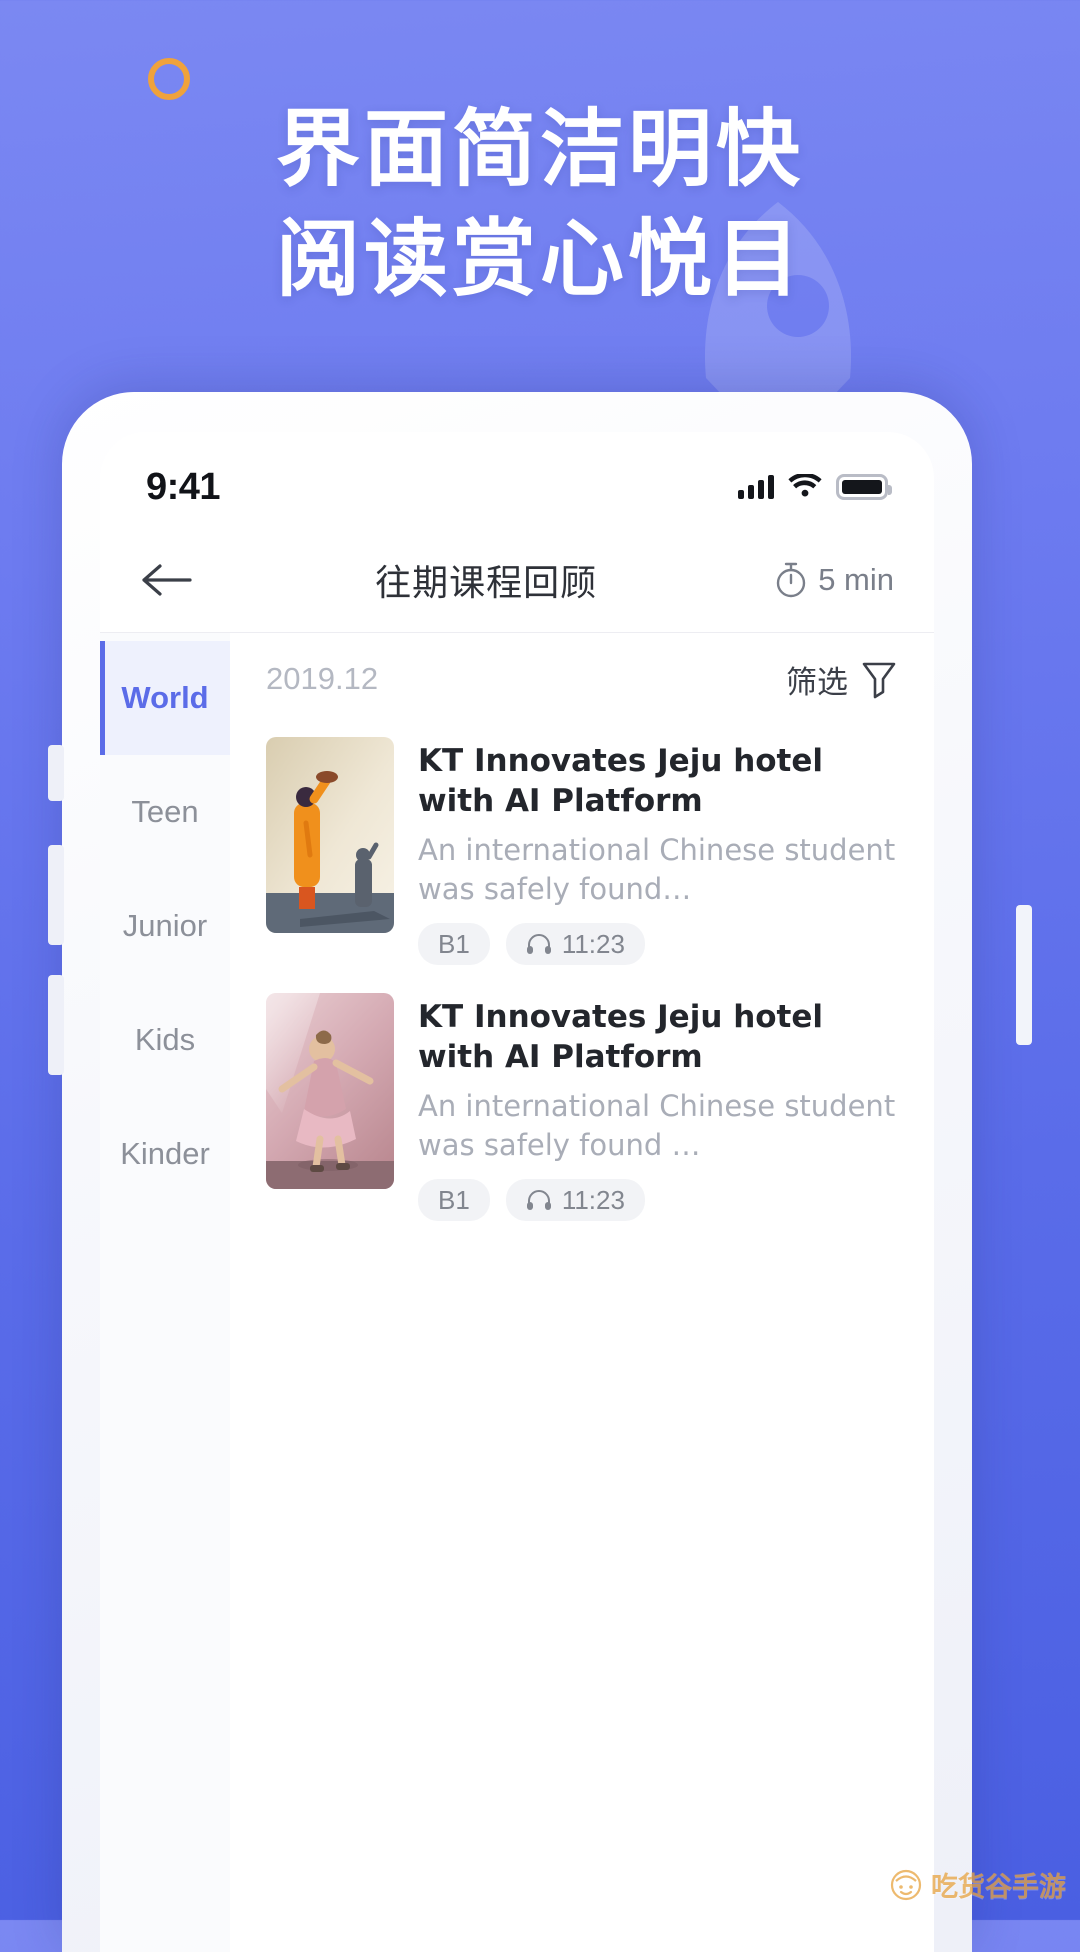  I want to click on sidebar-item-teen: Teen, so click(165, 812).